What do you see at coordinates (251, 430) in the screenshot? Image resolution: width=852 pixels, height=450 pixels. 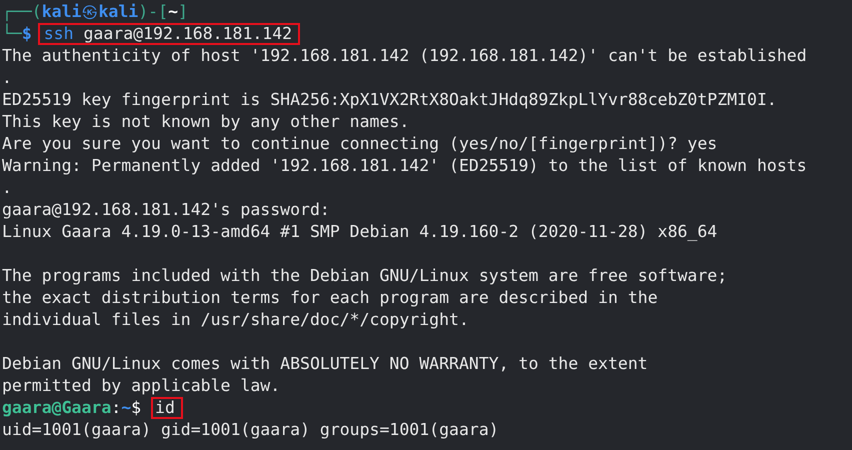 I see `output-line: uid=1001(gaara) gid=1001(gaara) groups=1001(gaara)` at bounding box center [251, 430].